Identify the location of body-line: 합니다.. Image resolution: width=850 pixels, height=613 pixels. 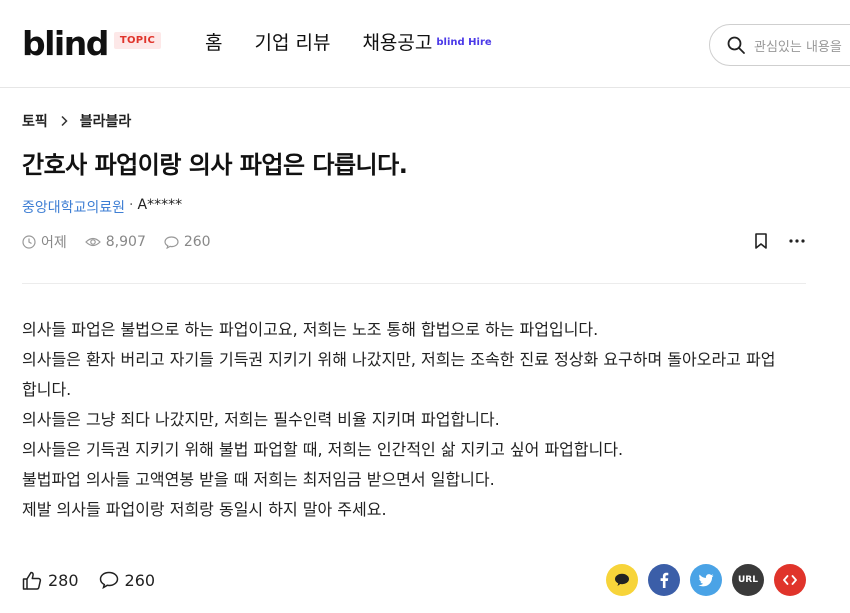
(47, 389).